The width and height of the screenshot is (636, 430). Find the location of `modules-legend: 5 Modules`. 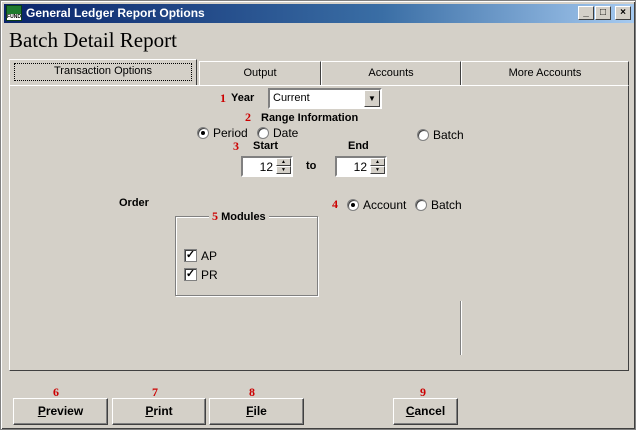

modules-legend: 5 Modules is located at coordinates (239, 216).